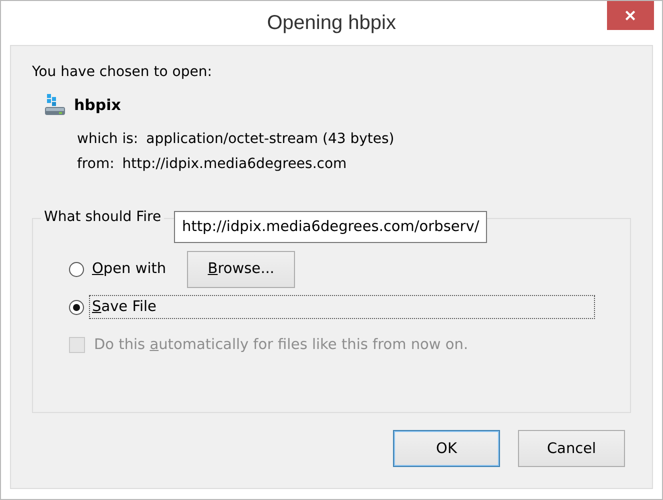  Describe the element at coordinates (630, 15) in the screenshot. I see `close-button: ✕` at that location.